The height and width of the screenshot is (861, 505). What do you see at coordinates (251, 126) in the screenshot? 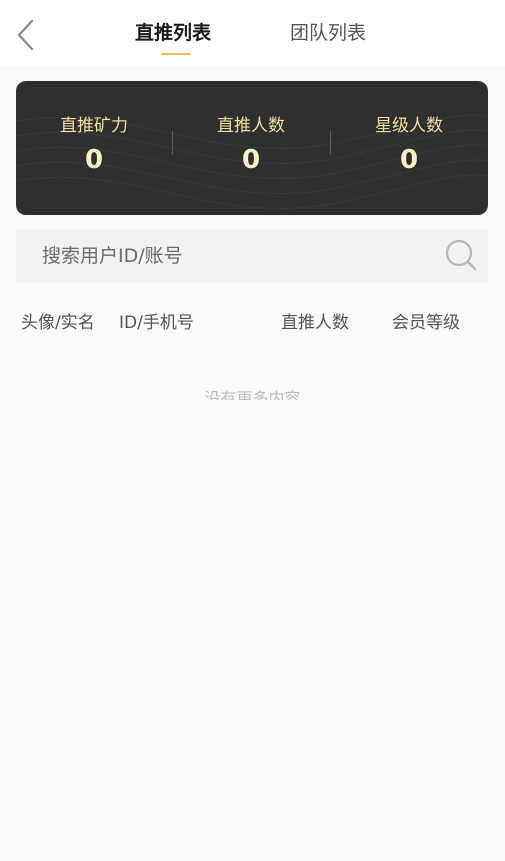
I see `stat-label: 直推人数` at bounding box center [251, 126].